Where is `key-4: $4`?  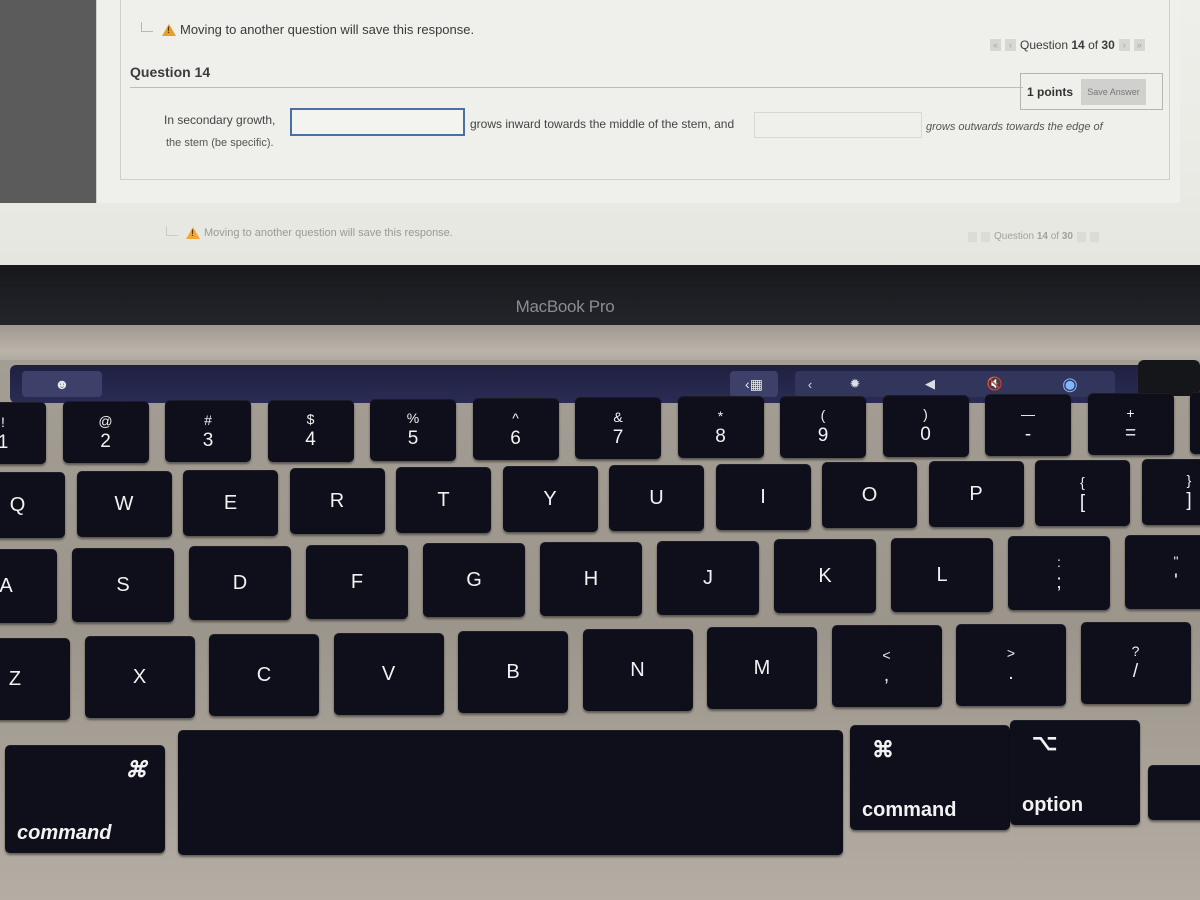 key-4: $4 is located at coordinates (310, 430).